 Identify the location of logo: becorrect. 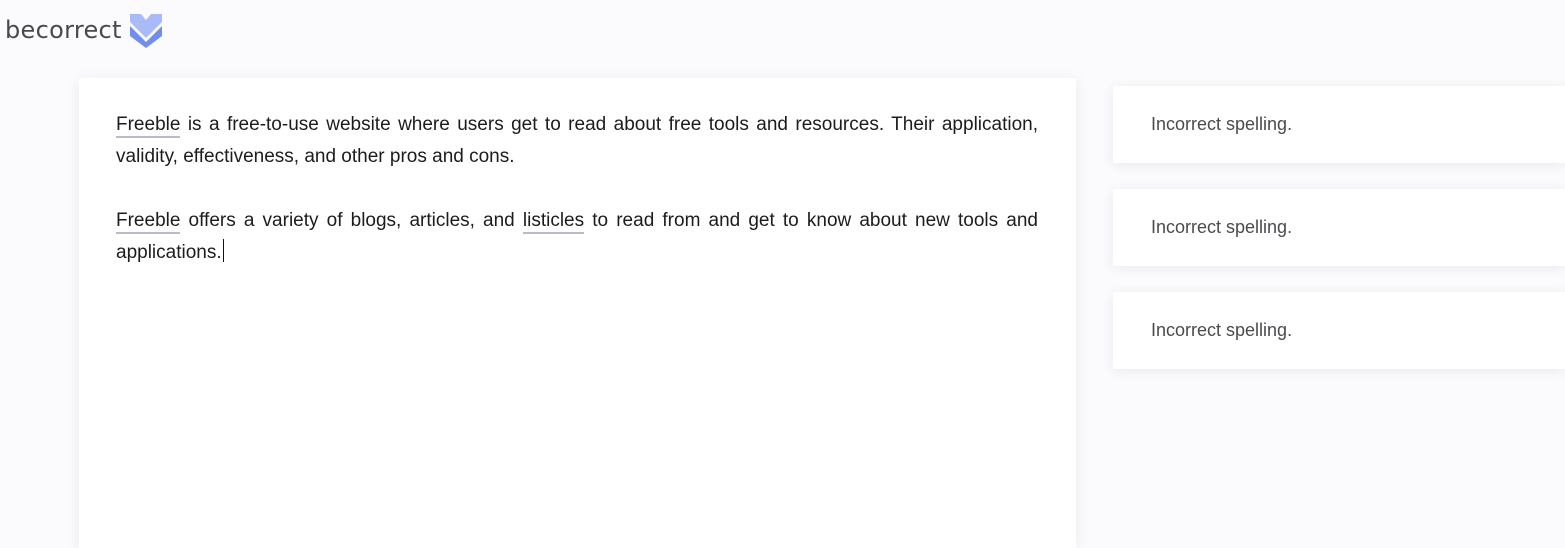
(84, 30).